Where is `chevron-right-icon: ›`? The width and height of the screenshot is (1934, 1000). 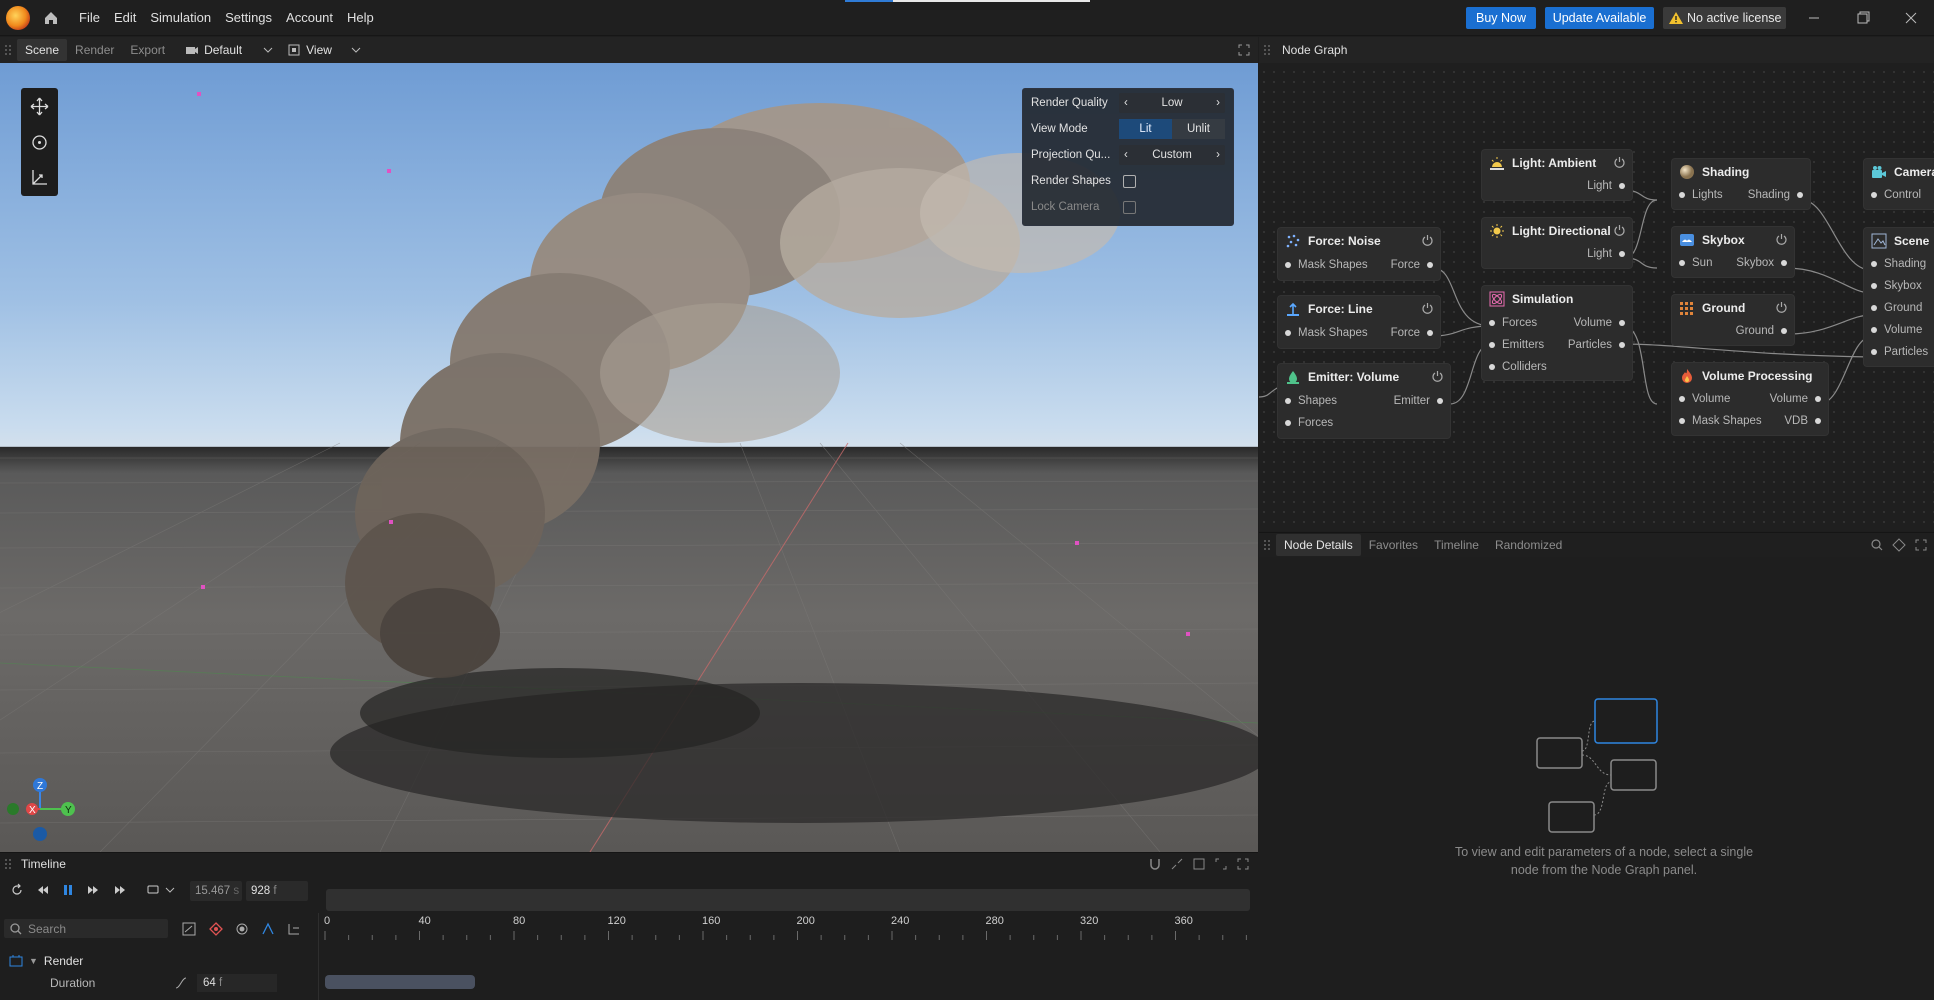 chevron-right-icon: › is located at coordinates (1218, 155).